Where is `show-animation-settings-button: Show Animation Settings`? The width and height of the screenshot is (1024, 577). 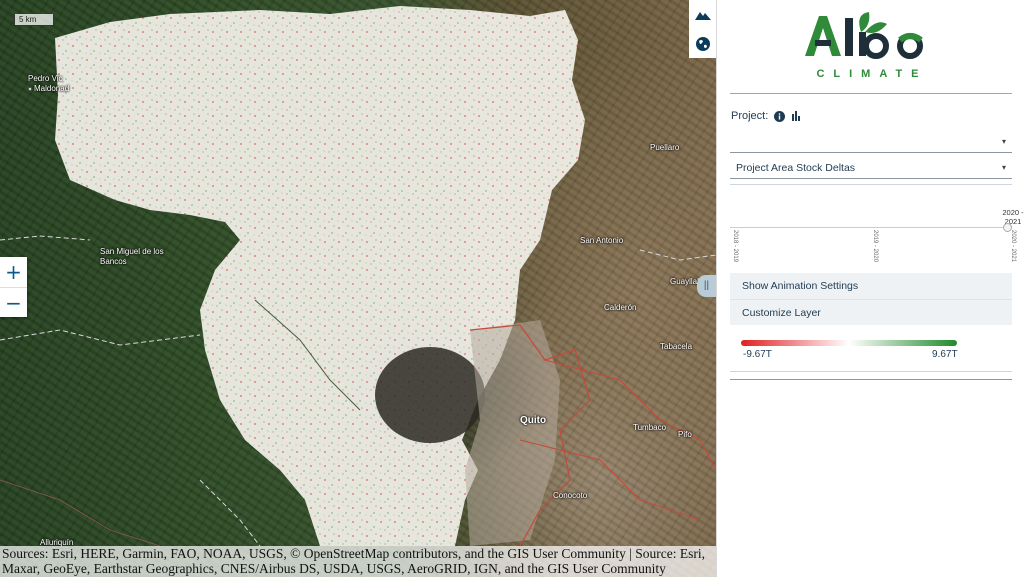 show-animation-settings-button: Show Animation Settings is located at coordinates (871, 286).